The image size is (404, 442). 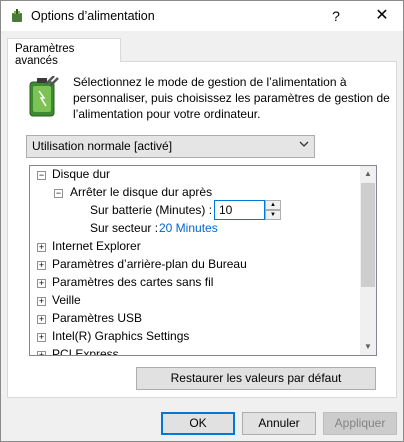 I want to click on power-options-icon, so click(x=17, y=15).